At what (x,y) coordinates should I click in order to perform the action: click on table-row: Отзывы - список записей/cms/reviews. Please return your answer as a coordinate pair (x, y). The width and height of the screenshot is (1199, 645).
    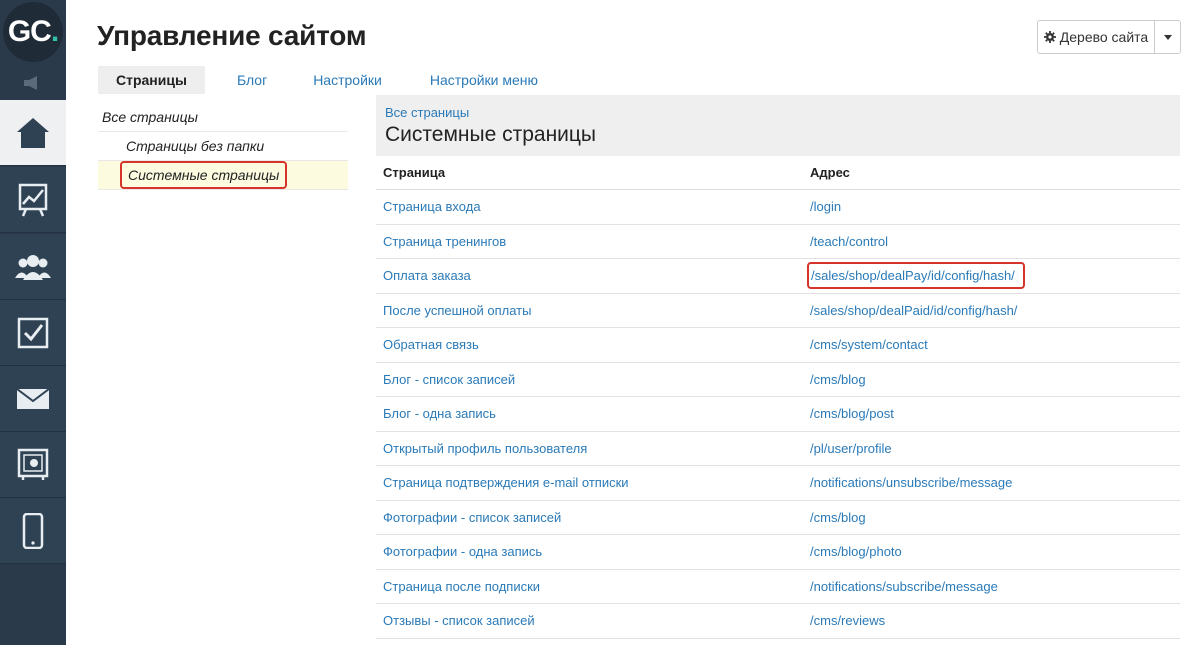
    Looking at the image, I should click on (778, 621).